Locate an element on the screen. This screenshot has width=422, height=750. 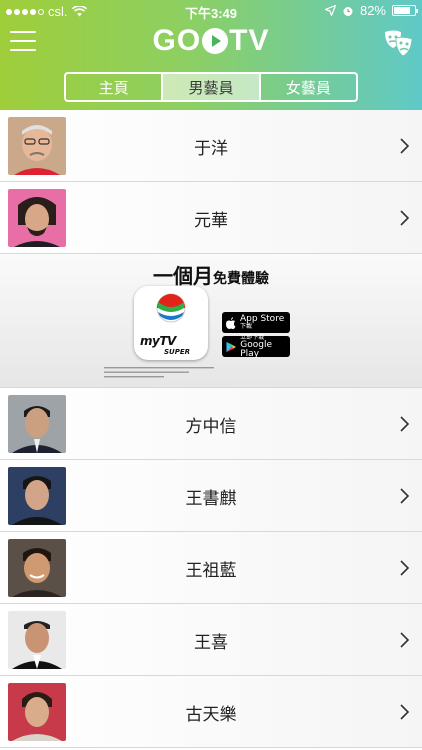
segment-tabs: 主頁 男藝員 女藝員 is located at coordinates (211, 87).